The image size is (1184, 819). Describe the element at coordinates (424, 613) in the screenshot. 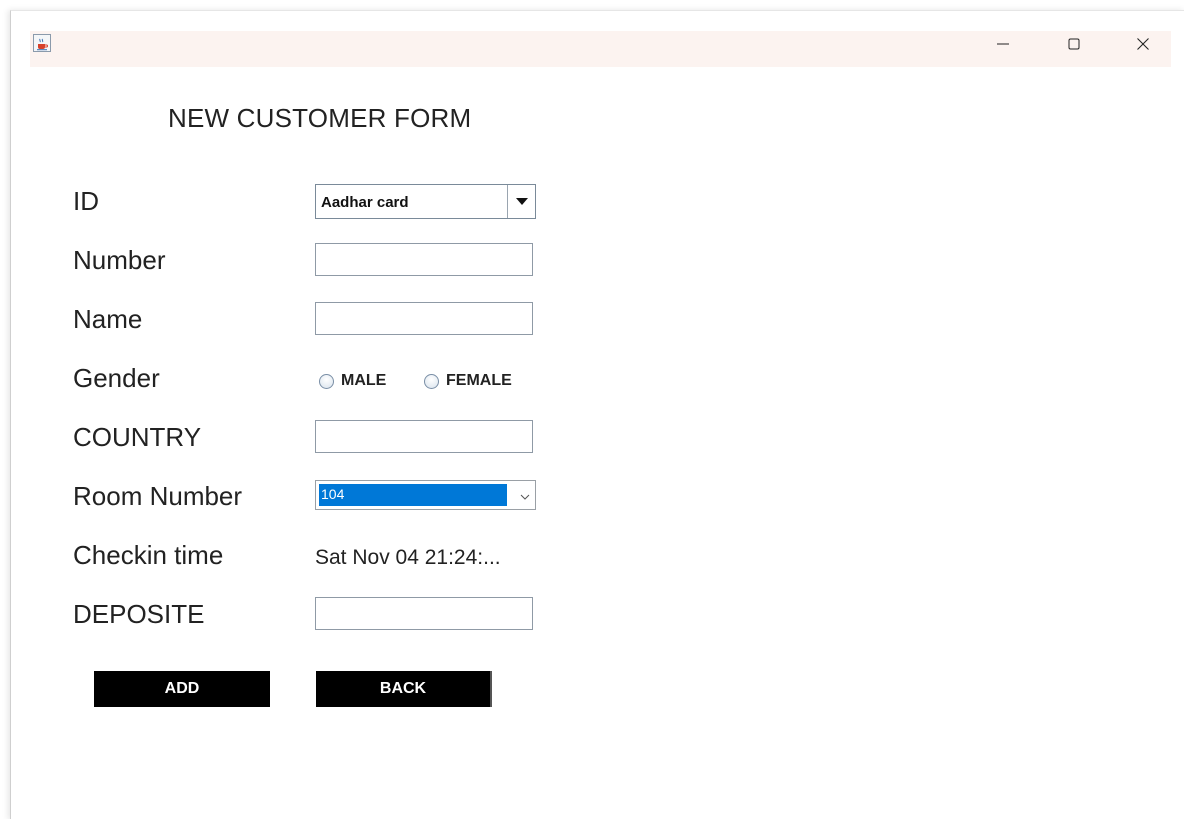

I see `deposite-input` at that location.